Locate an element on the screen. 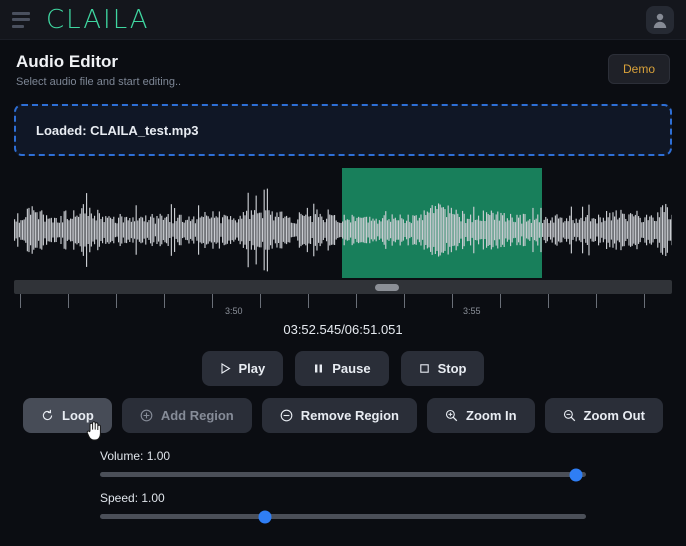 Image resolution: width=686 pixels, height=546 pixels. transport-controls: Play Pause Stop is located at coordinates (343, 368).